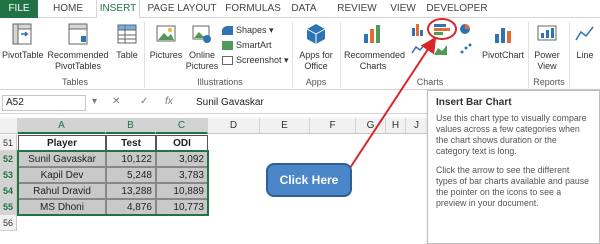 This screenshot has width=600, height=244. I want to click on scatter-chart-icon, so click(466, 48).